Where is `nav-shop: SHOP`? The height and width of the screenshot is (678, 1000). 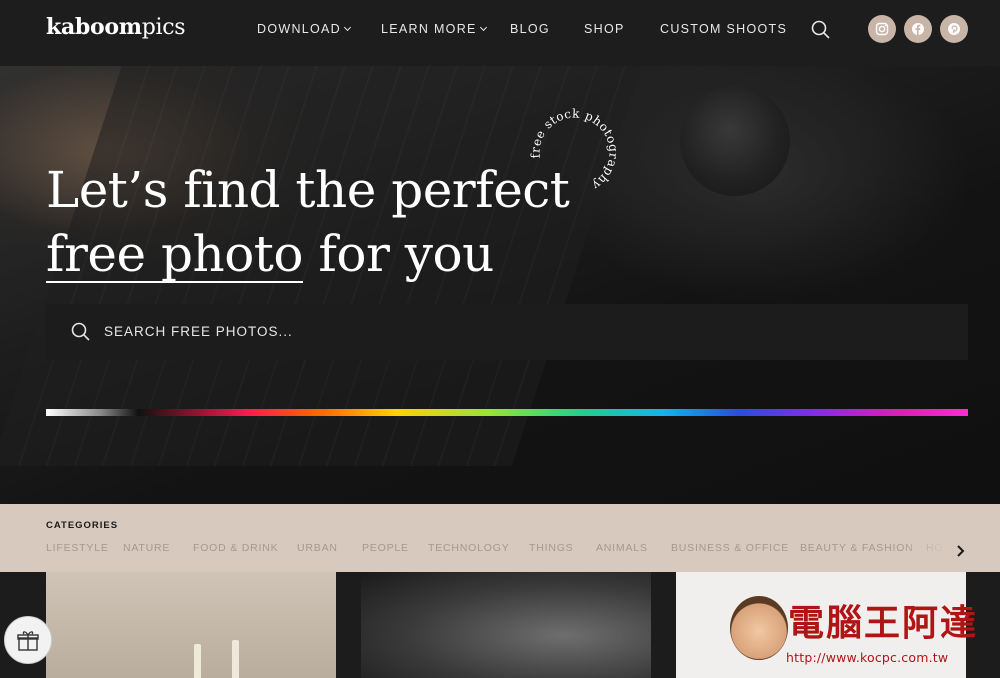
nav-shop: SHOP is located at coordinates (604, 29).